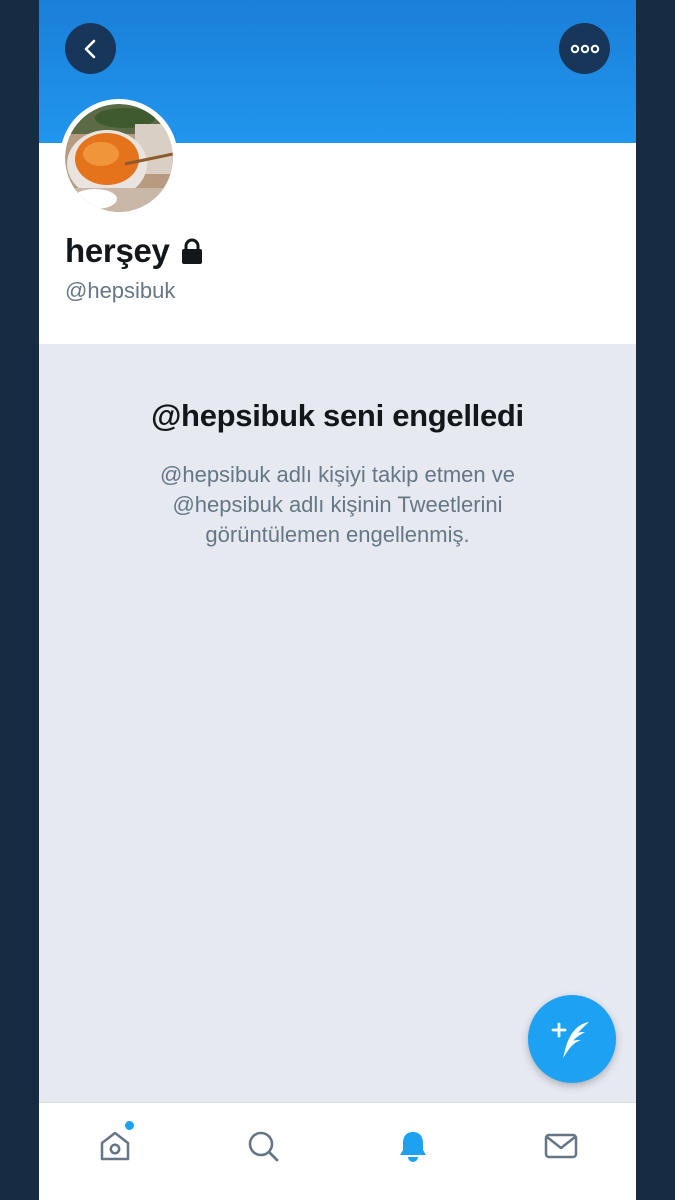 This screenshot has height=1200, width=675. I want to click on chevron-left-icon, so click(89, 48).